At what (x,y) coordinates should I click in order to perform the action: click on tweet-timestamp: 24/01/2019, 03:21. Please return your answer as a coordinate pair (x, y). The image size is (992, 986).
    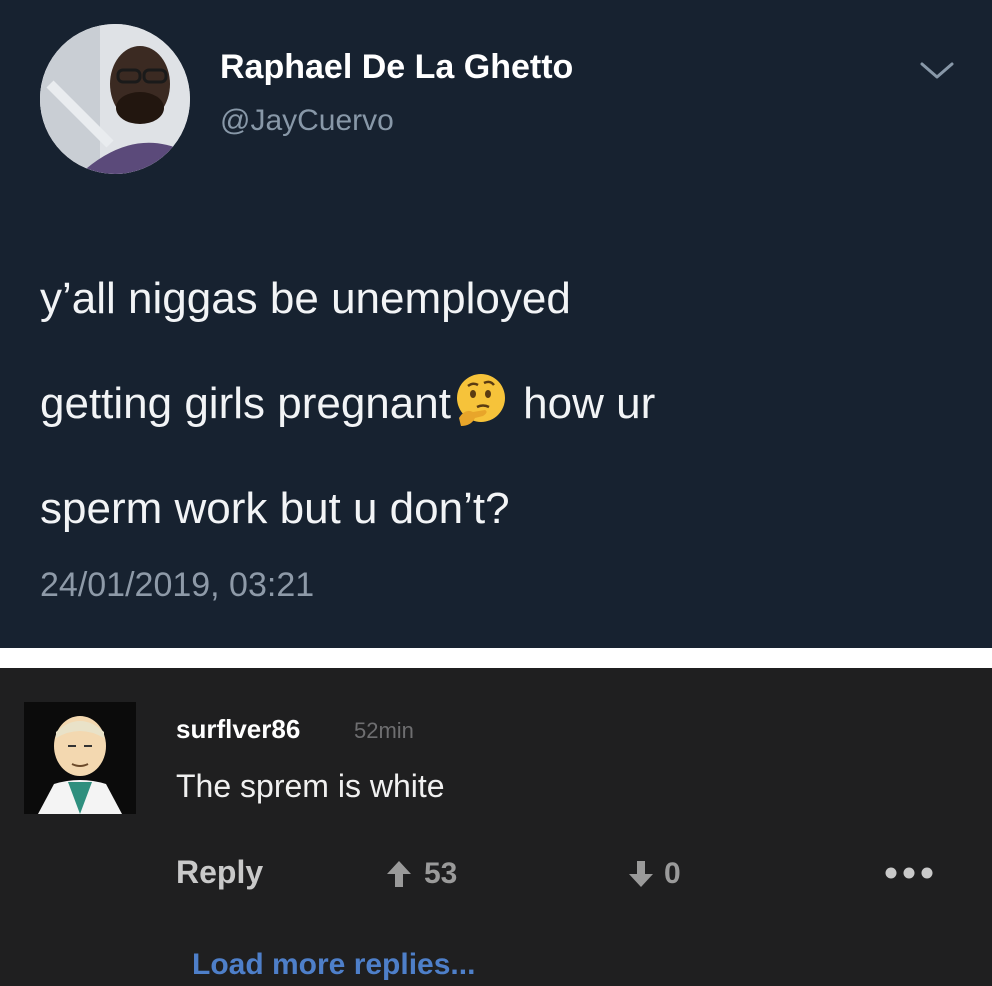
    Looking at the image, I should click on (177, 585).